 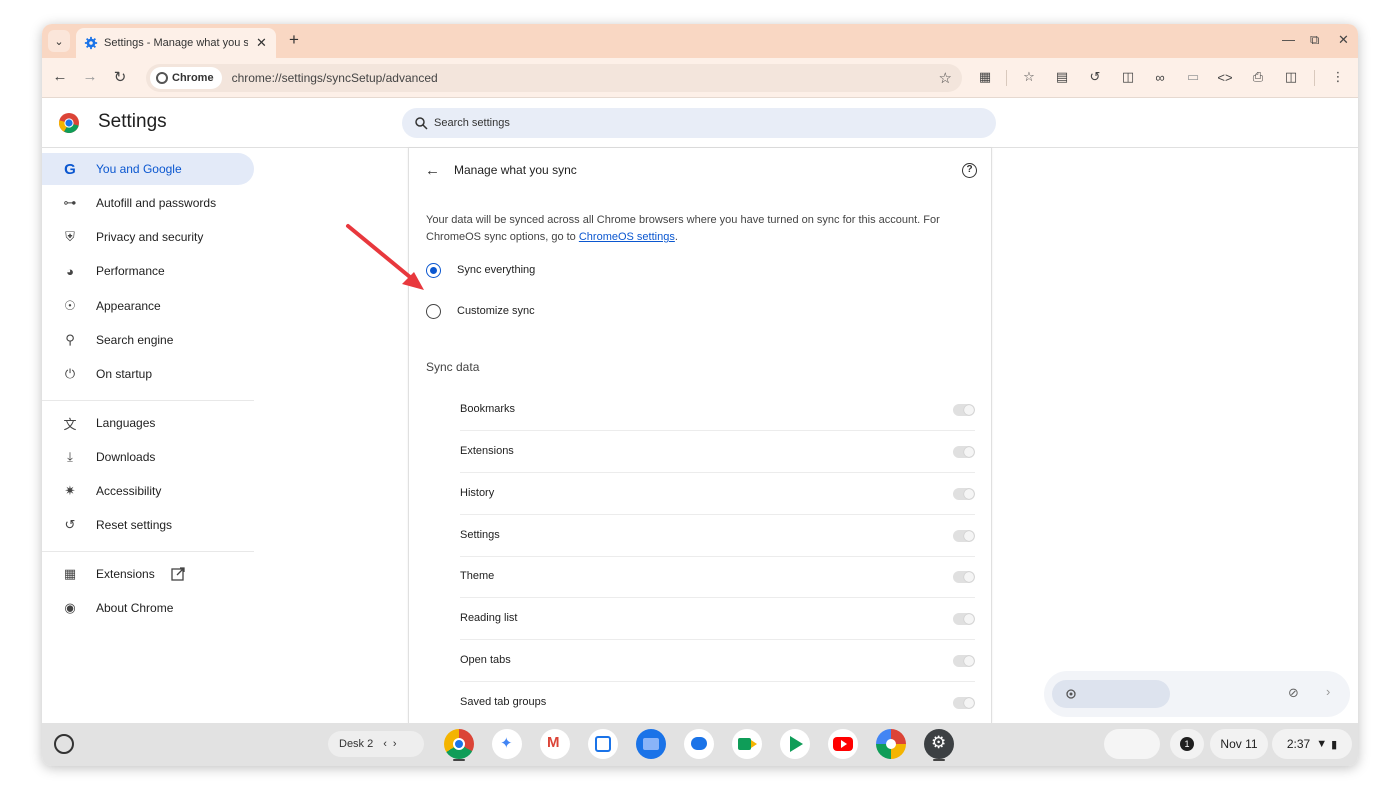 What do you see at coordinates (1128, 77) in the screenshot?
I see `delete-icon: ◫` at bounding box center [1128, 77].